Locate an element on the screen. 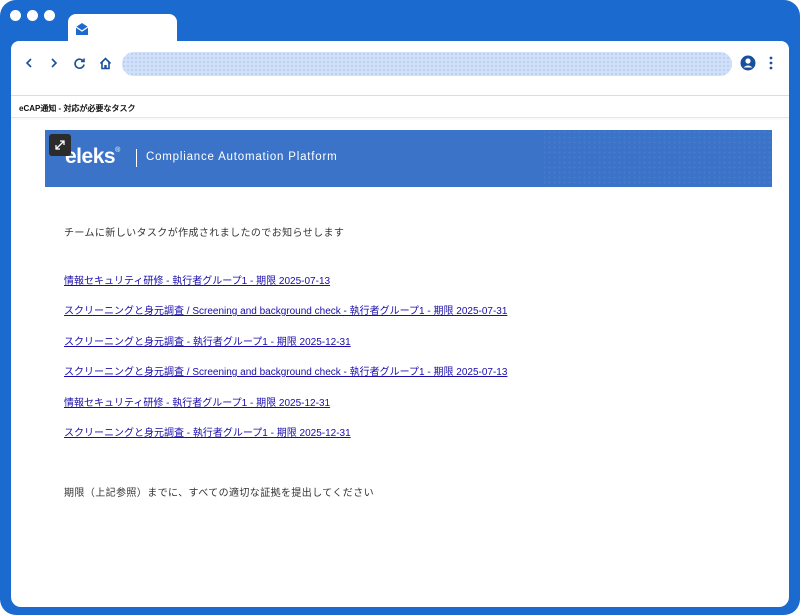  expand-button is located at coordinates (60, 145).